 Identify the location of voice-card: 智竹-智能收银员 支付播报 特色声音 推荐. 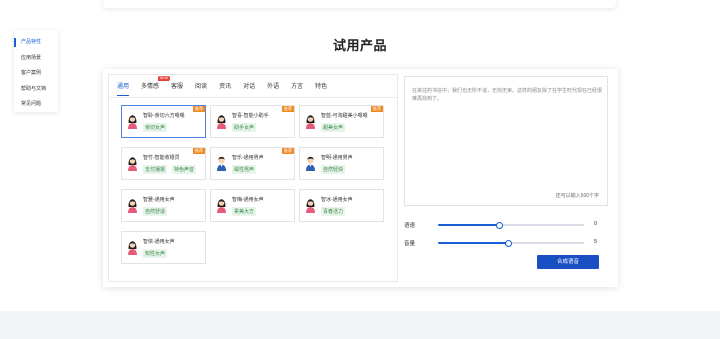
(163, 163).